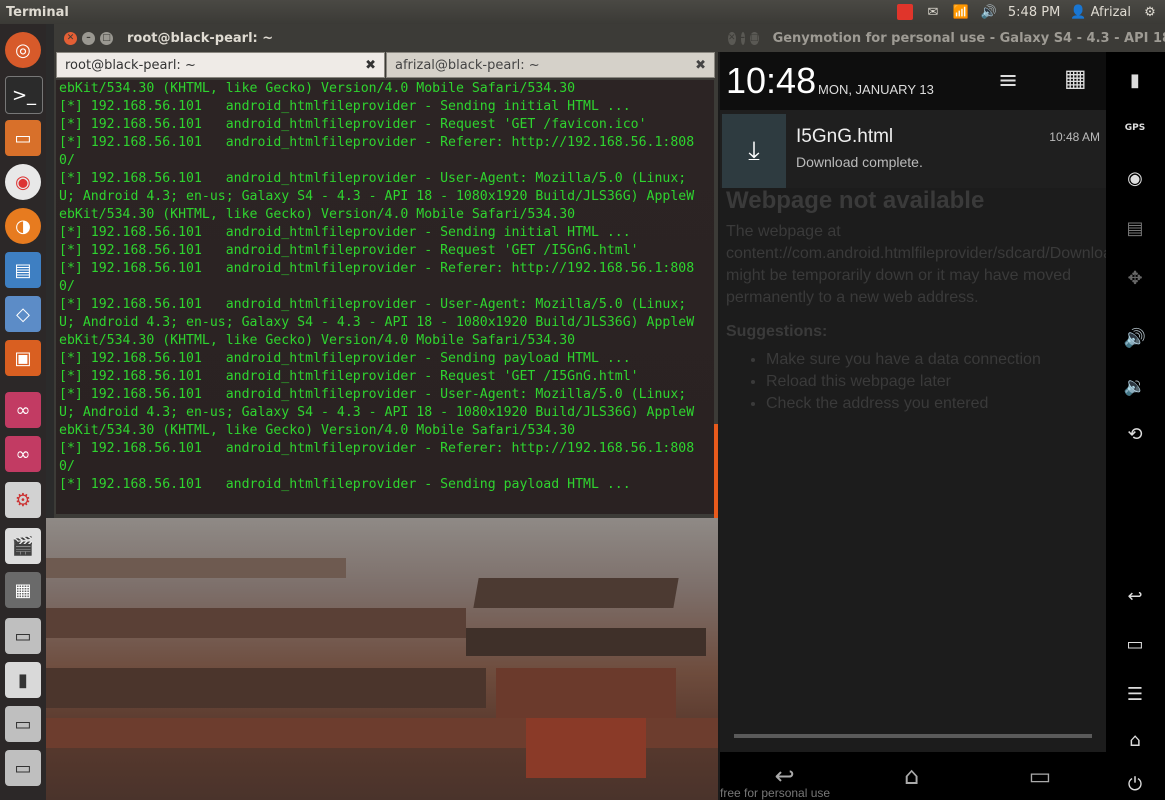  I want to click on volume-up-icon: 🔊, so click(1135, 338).